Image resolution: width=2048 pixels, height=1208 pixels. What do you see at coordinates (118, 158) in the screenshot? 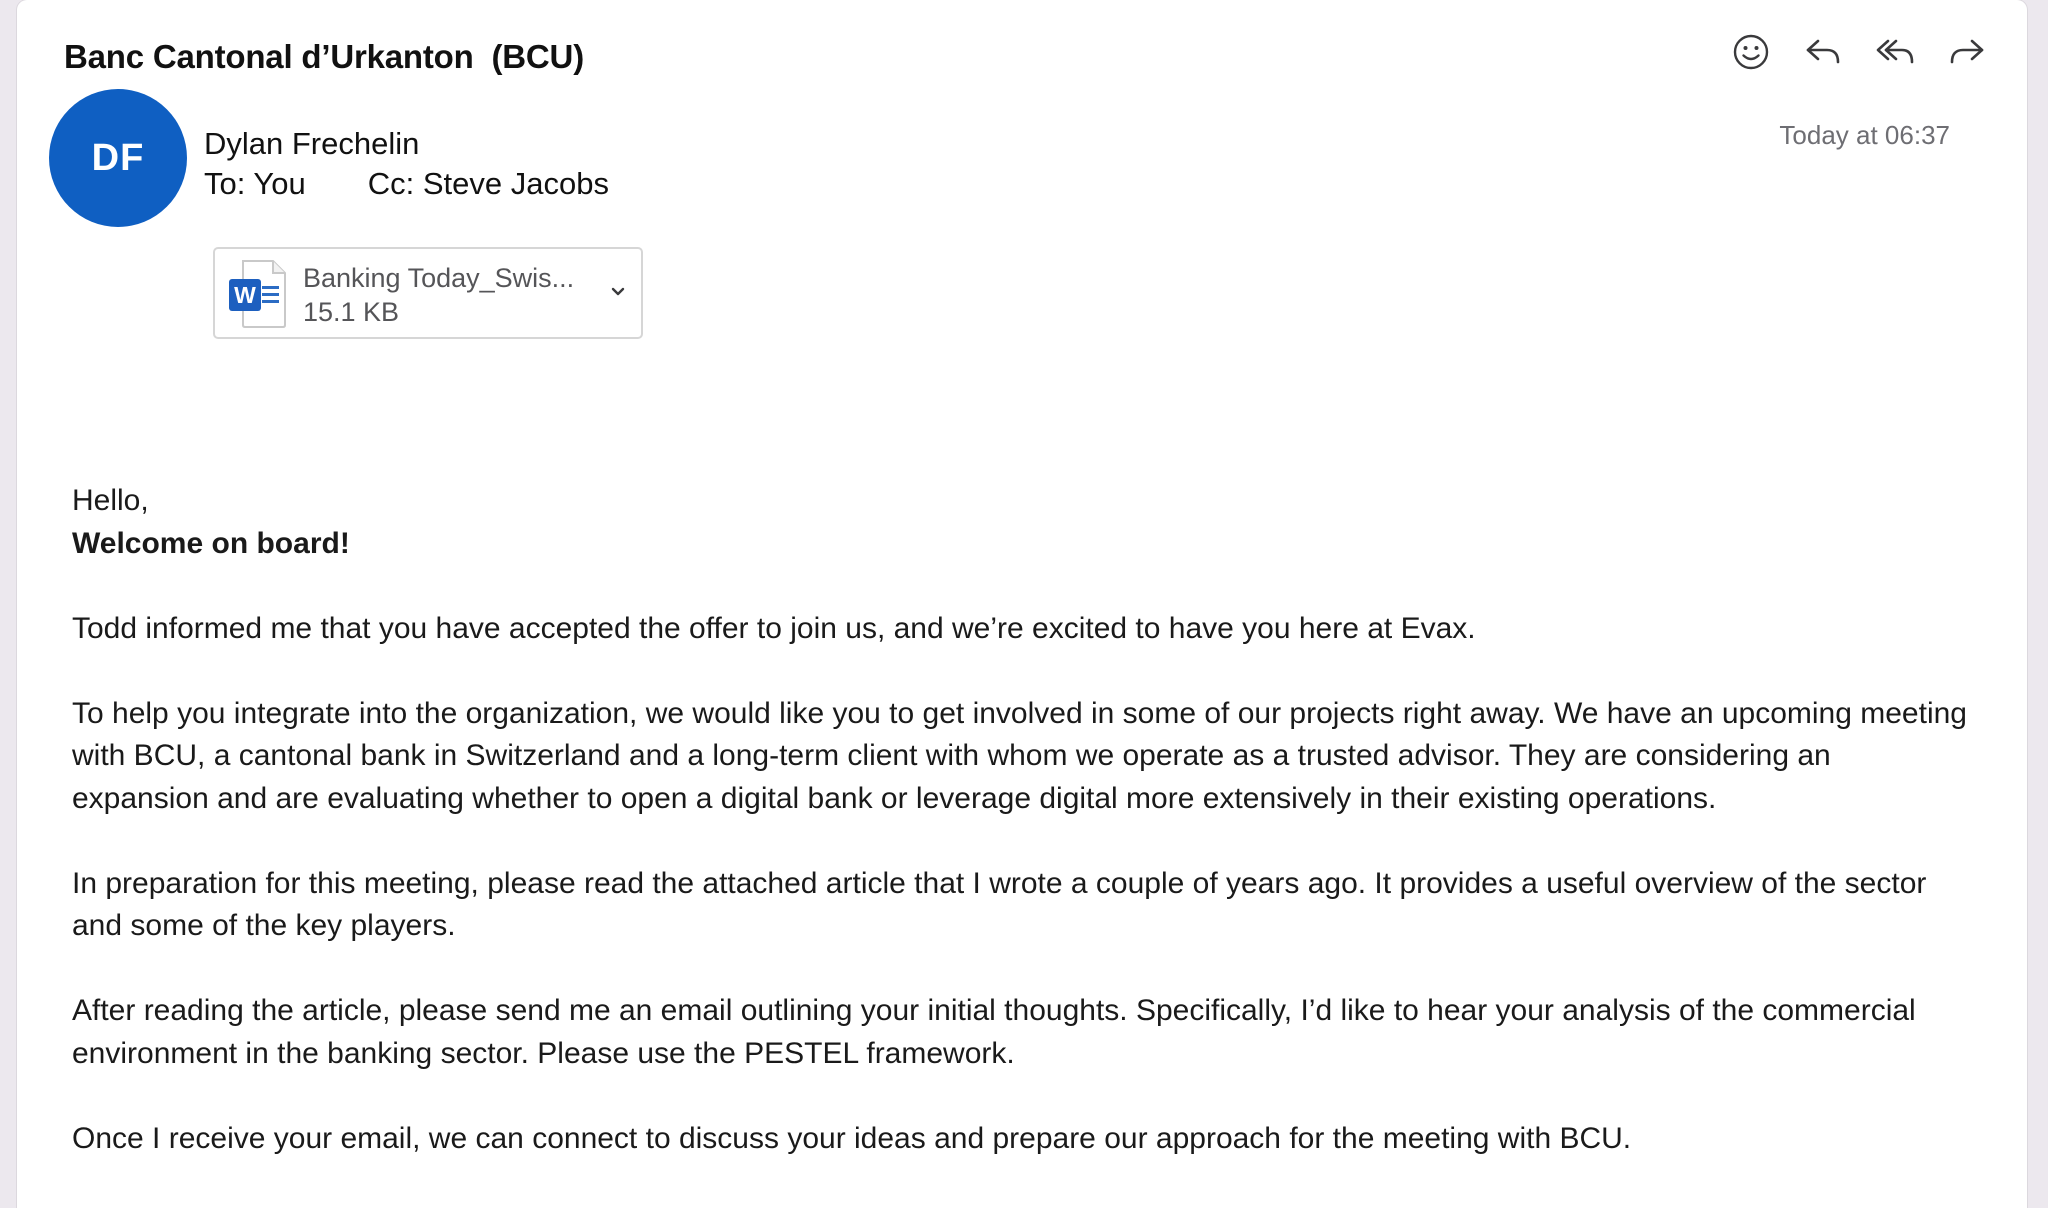
I see `sender-avatar: DF` at bounding box center [118, 158].